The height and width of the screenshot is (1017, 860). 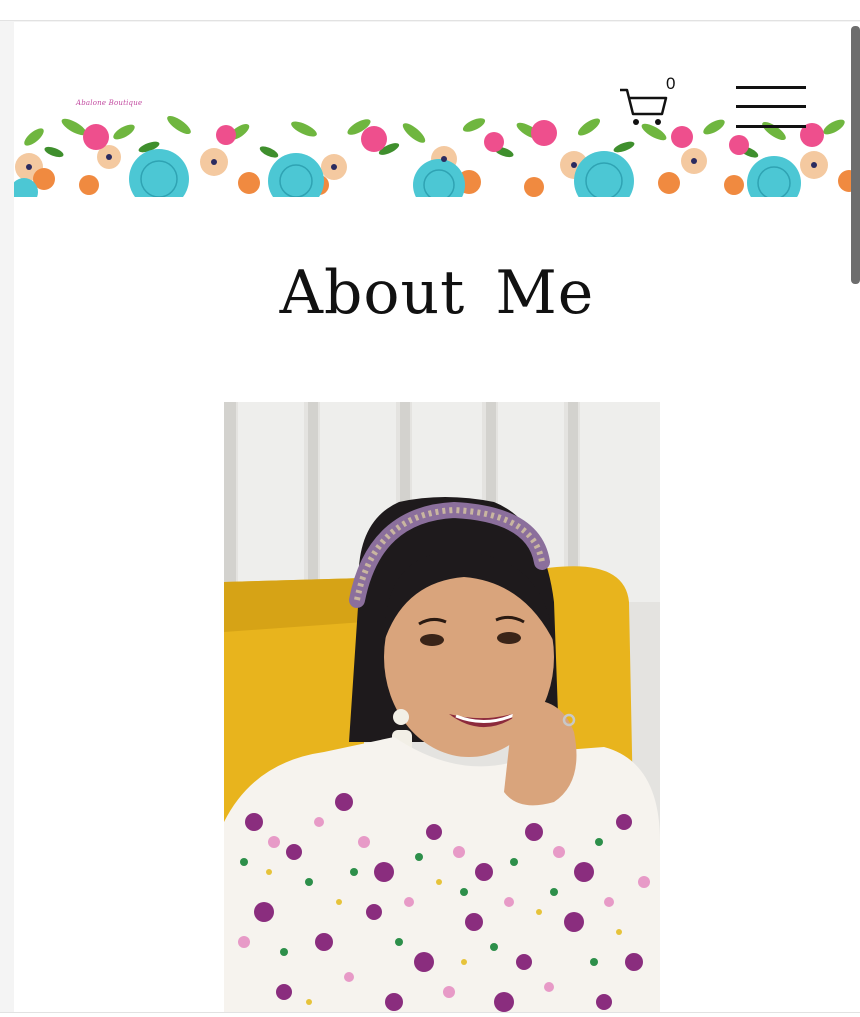 What do you see at coordinates (855, 155) in the screenshot?
I see `page-scrollbar` at bounding box center [855, 155].